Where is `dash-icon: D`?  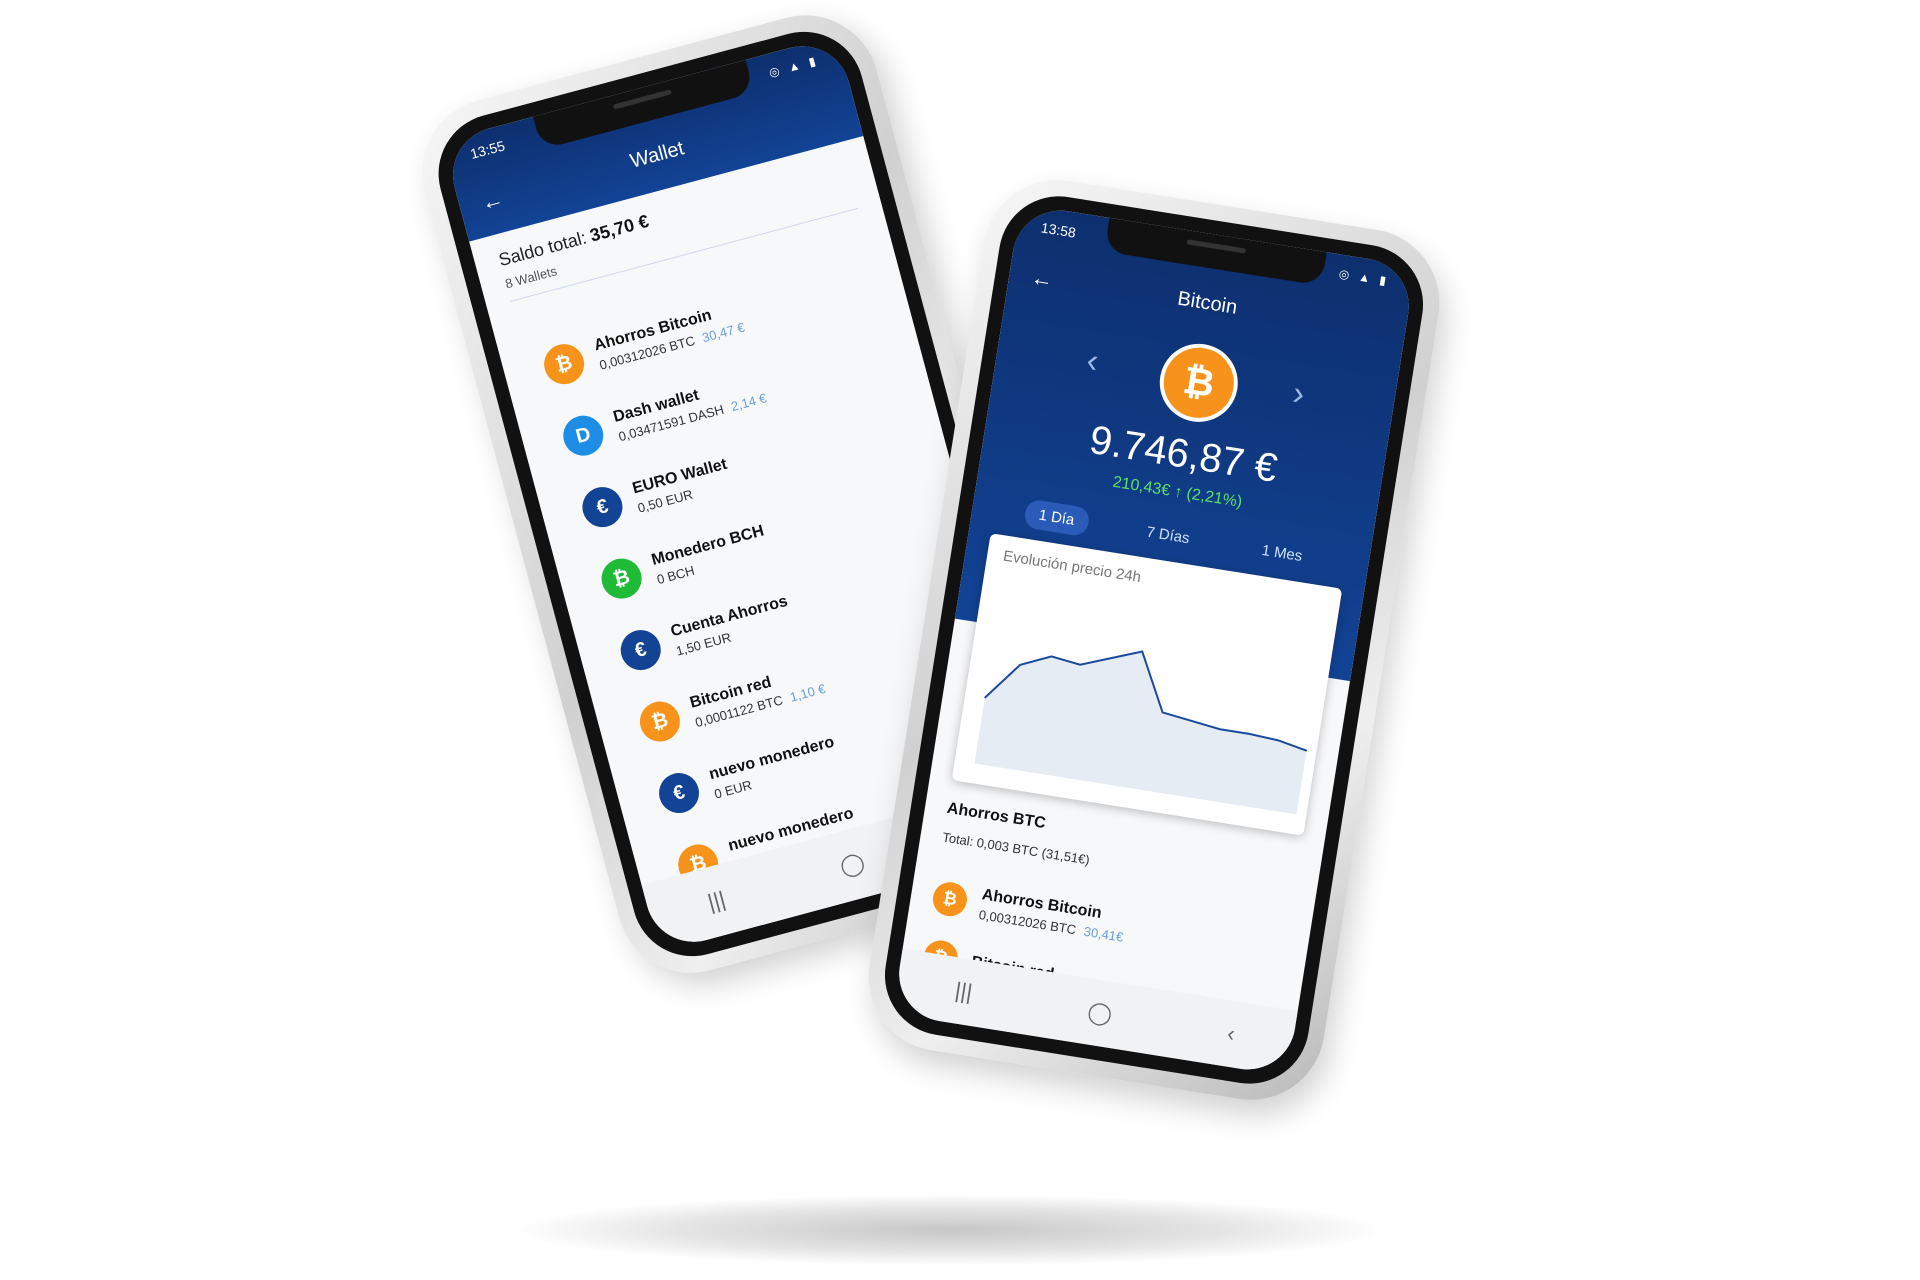
dash-icon: D is located at coordinates (583, 436).